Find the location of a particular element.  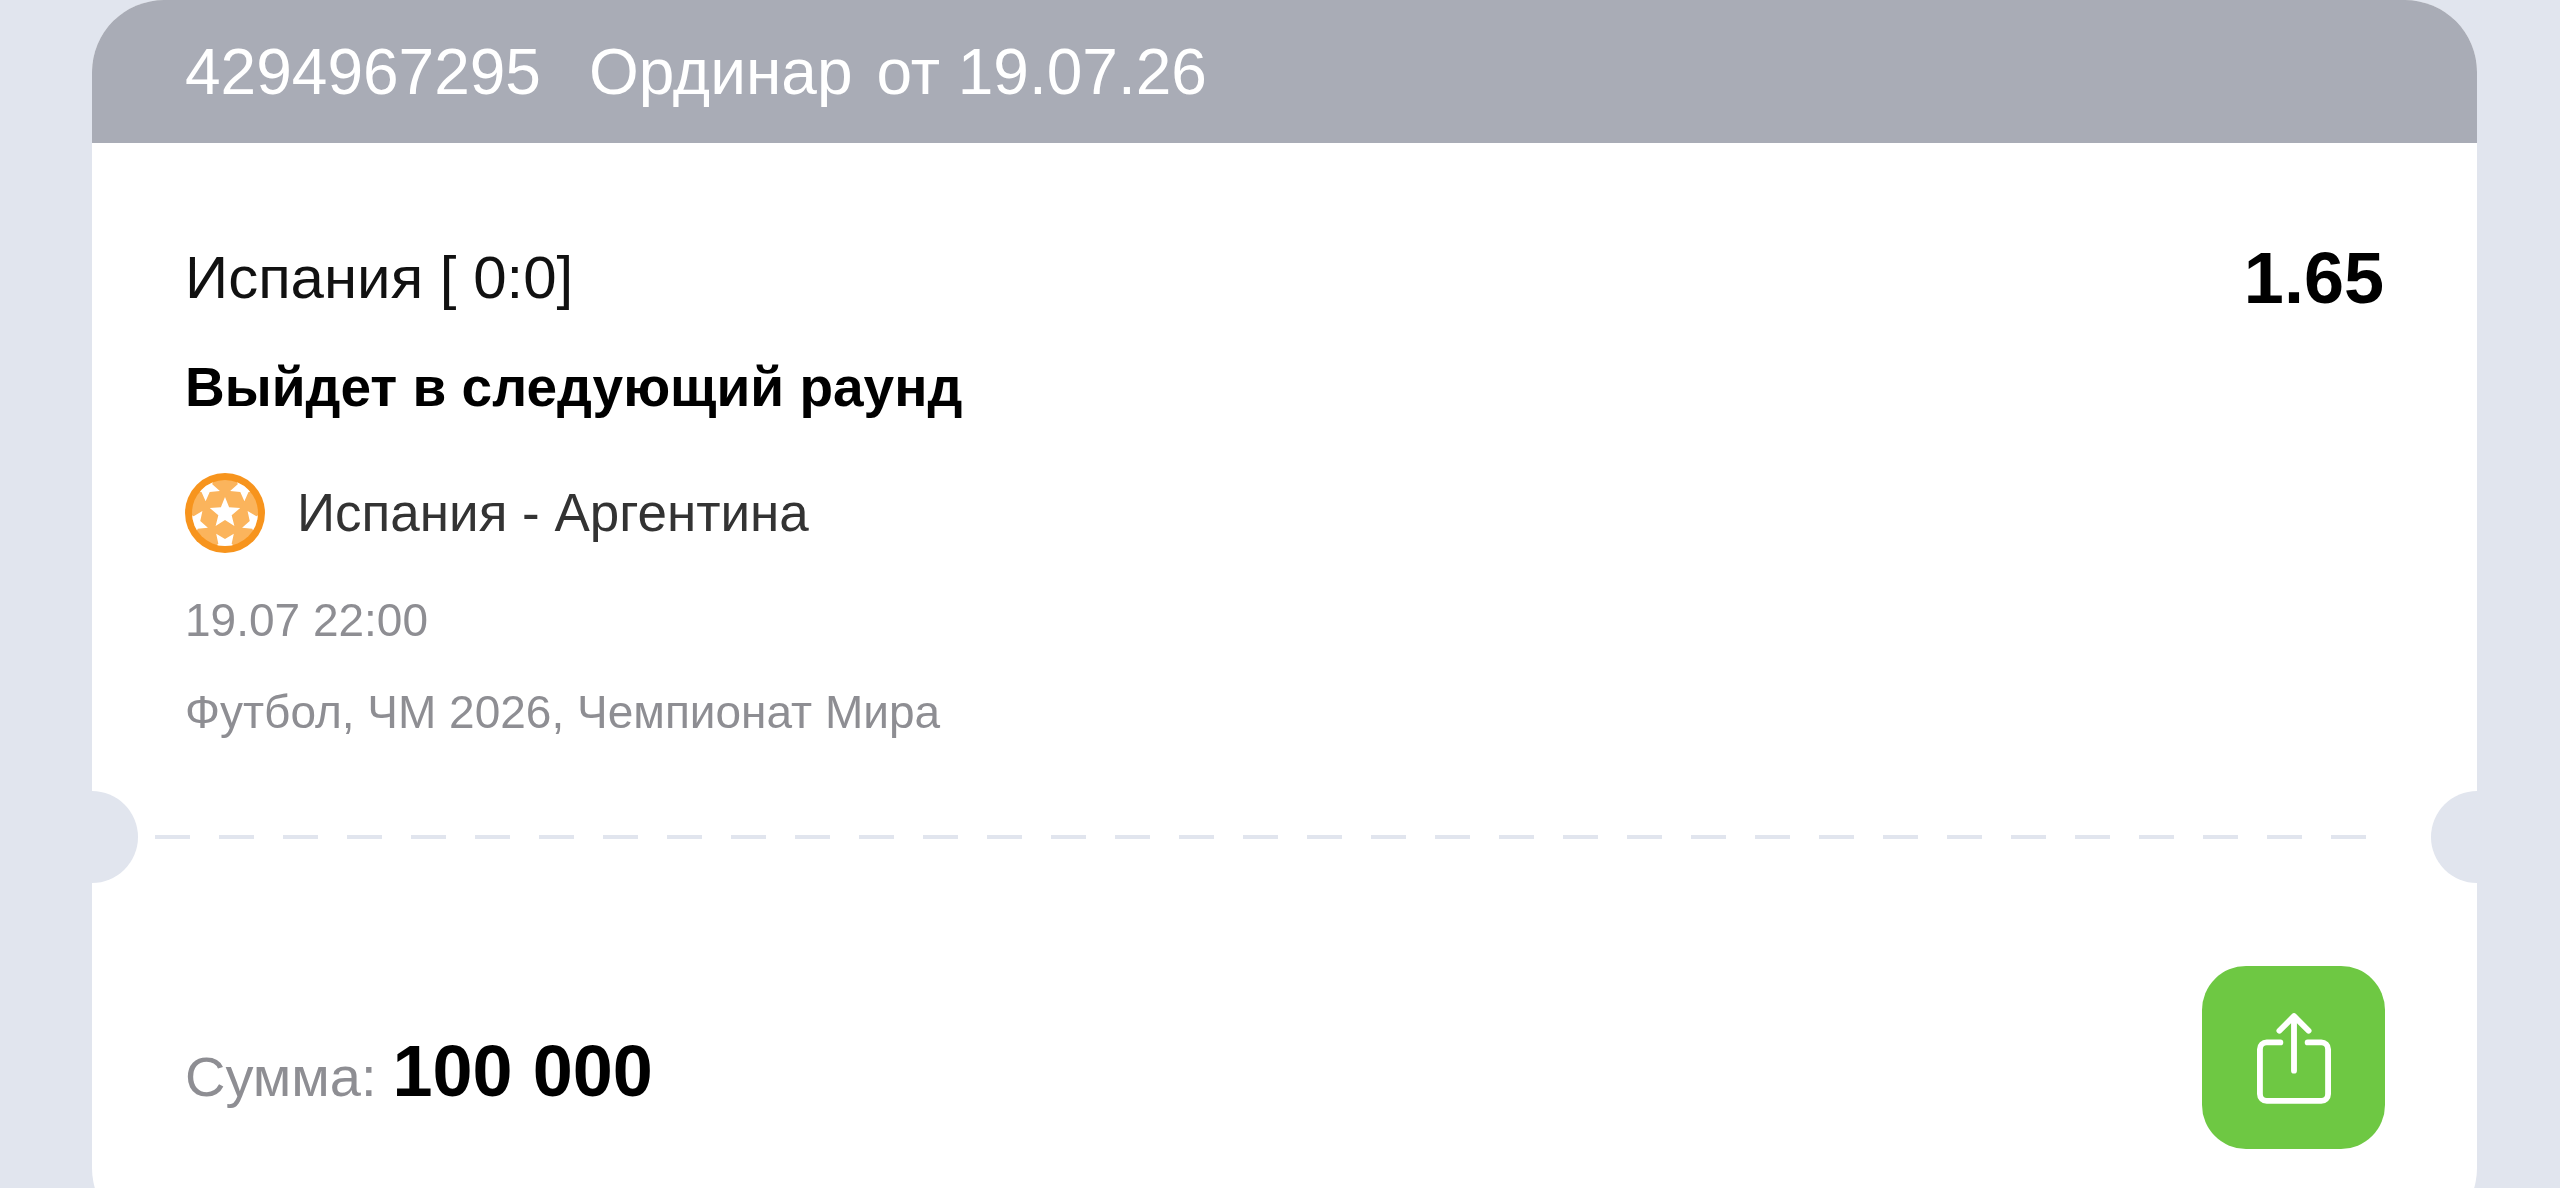

share-icon is located at coordinates (2293, 1057).